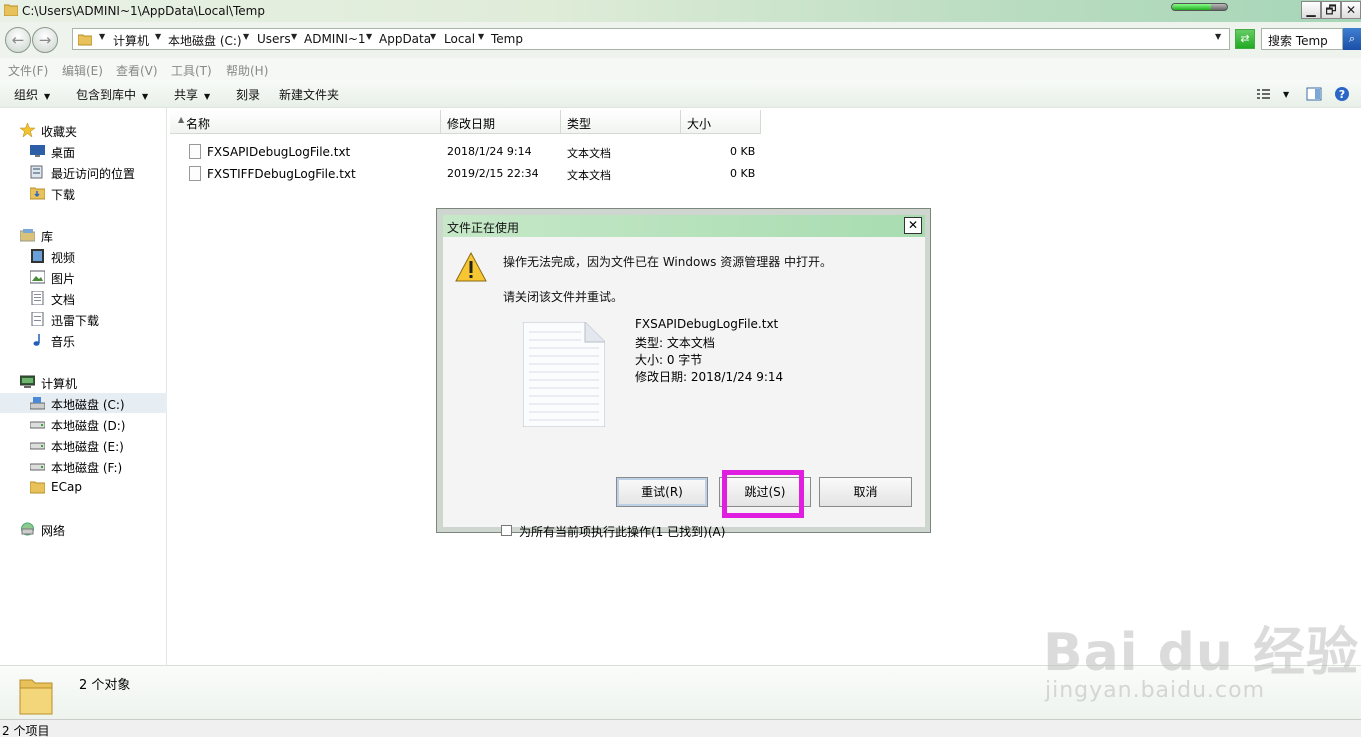 Image resolution: width=1361 pixels, height=737 pixels. I want to click on skip-highlight-annotation, so click(763, 494).